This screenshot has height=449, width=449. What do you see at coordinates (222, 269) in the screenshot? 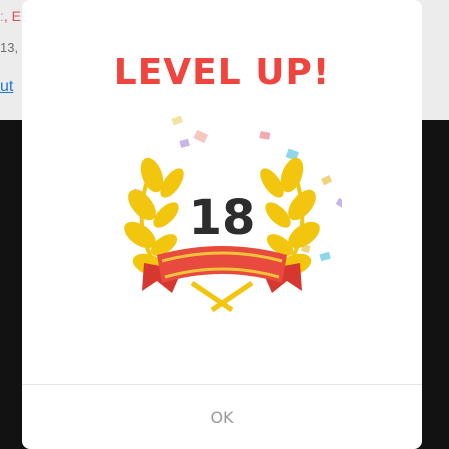
I see `ribbon-icon` at bounding box center [222, 269].